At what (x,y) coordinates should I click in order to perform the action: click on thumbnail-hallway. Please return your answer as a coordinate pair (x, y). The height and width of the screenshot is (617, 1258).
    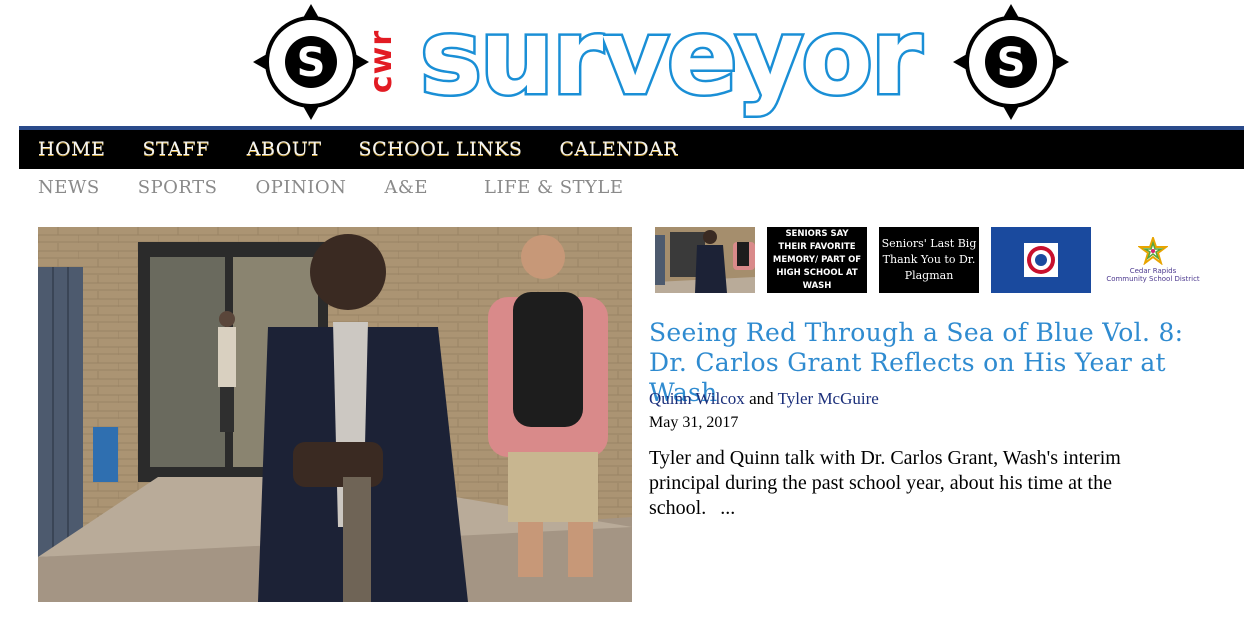
    Looking at the image, I should click on (705, 260).